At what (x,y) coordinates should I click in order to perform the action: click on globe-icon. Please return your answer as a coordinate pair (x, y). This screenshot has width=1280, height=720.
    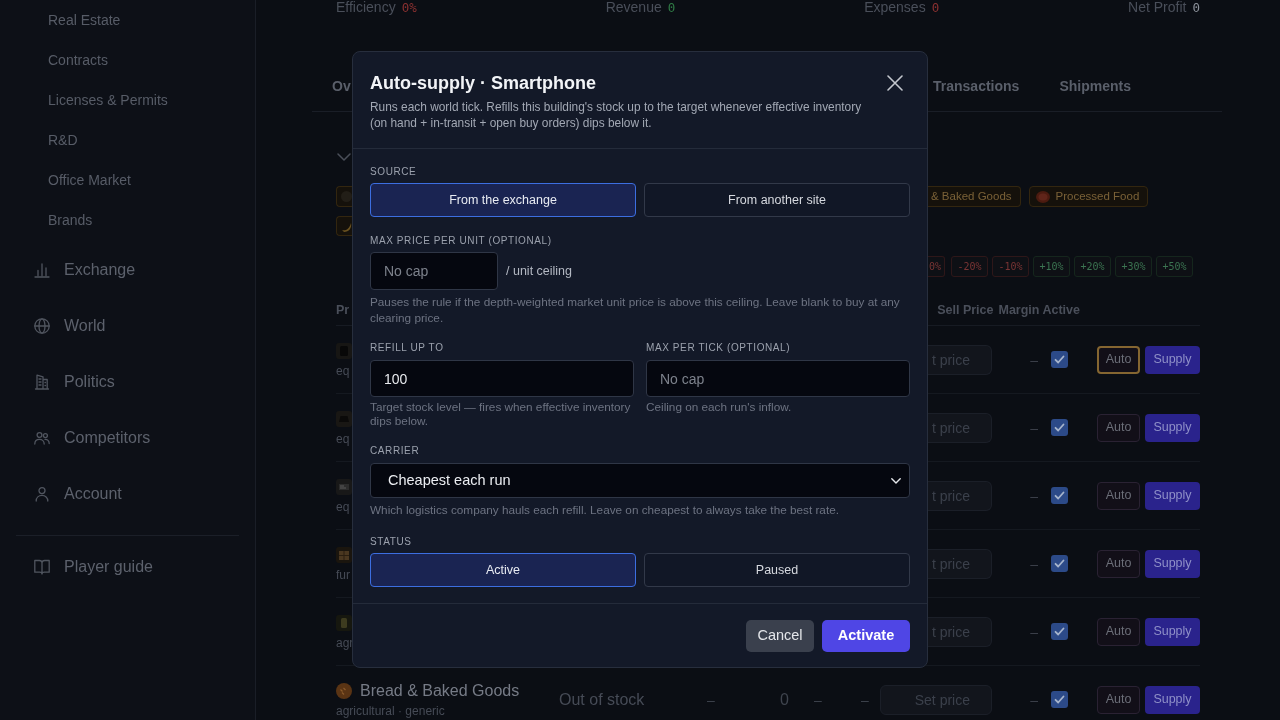
    Looking at the image, I should click on (42, 326).